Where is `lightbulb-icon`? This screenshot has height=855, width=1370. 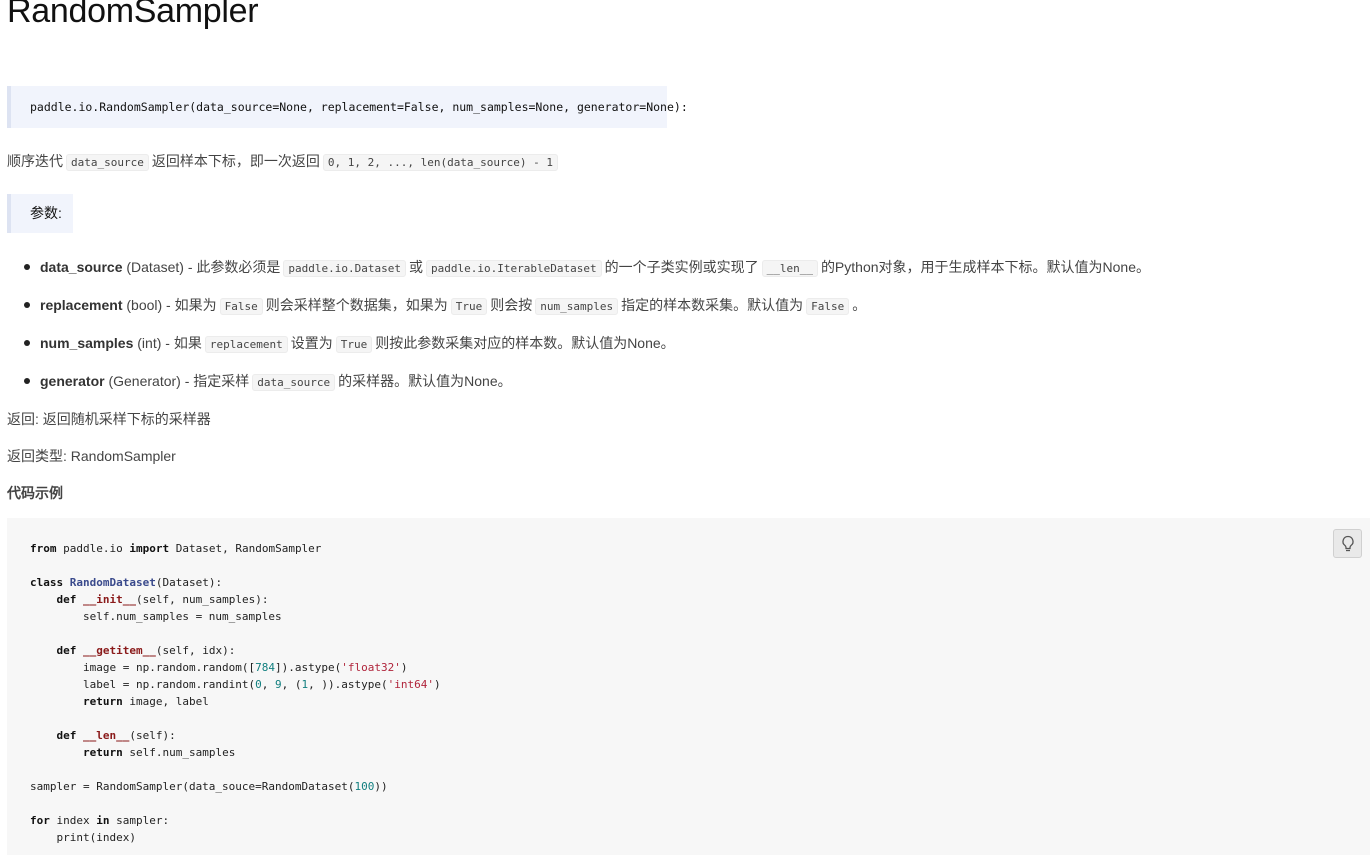
lightbulb-icon is located at coordinates (1347, 543).